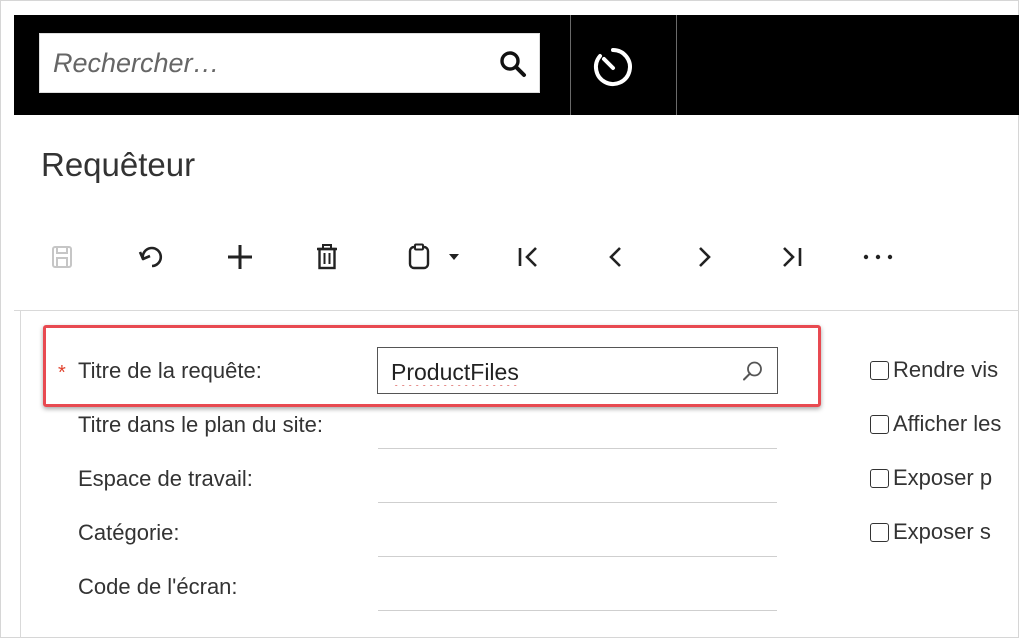 The height and width of the screenshot is (638, 1019). Describe the element at coordinates (200, 424) in the screenshot. I see `site-map-title-label: Titre dans le plan du site:` at that location.